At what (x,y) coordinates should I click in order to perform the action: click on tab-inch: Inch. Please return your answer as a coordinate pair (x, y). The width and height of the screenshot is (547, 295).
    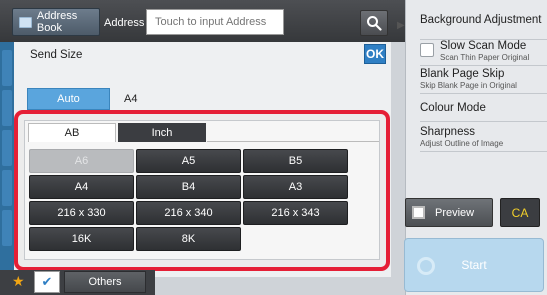
    Looking at the image, I should click on (162, 132).